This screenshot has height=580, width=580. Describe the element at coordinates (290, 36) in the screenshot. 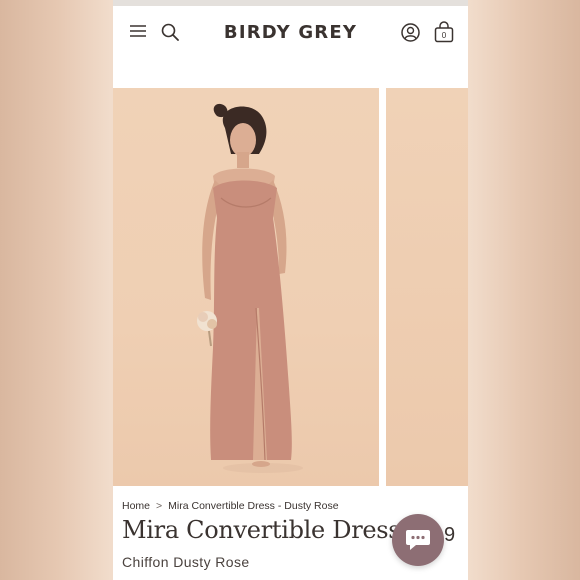

I see `site-header: BIRDY GREY 0` at that location.